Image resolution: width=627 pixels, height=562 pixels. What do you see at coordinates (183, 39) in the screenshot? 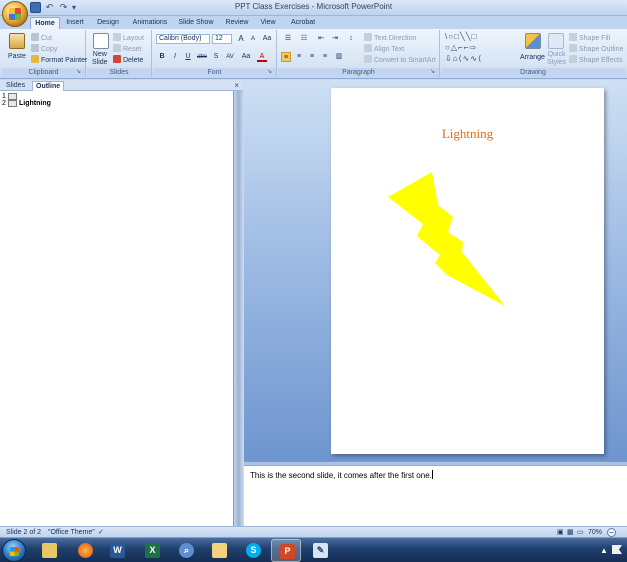
I see `font-name-field: Calibri (Body)` at bounding box center [183, 39].